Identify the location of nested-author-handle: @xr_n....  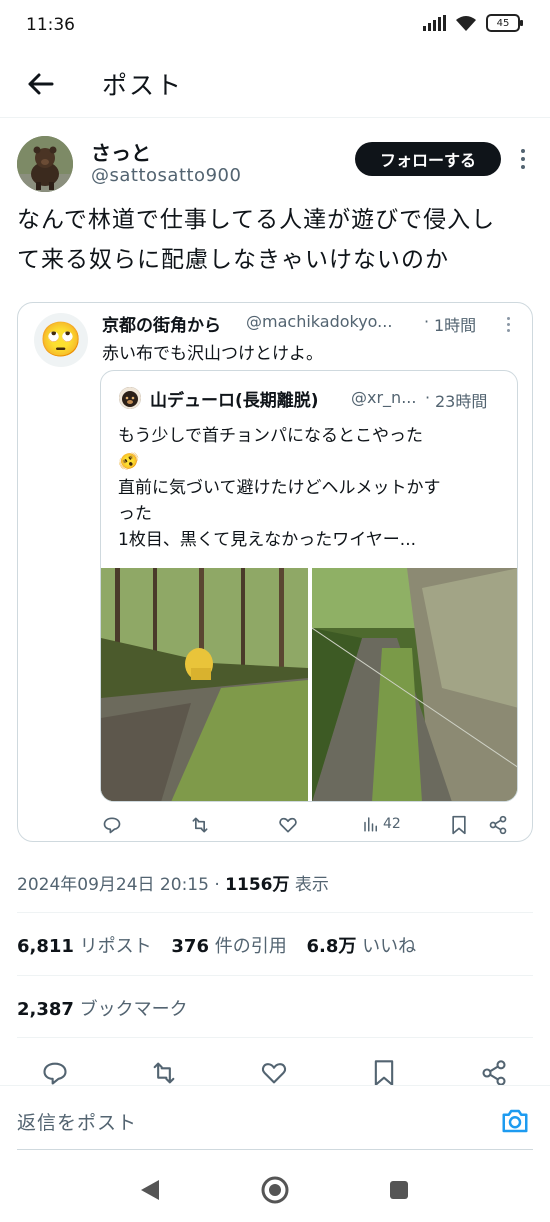
(386, 397).